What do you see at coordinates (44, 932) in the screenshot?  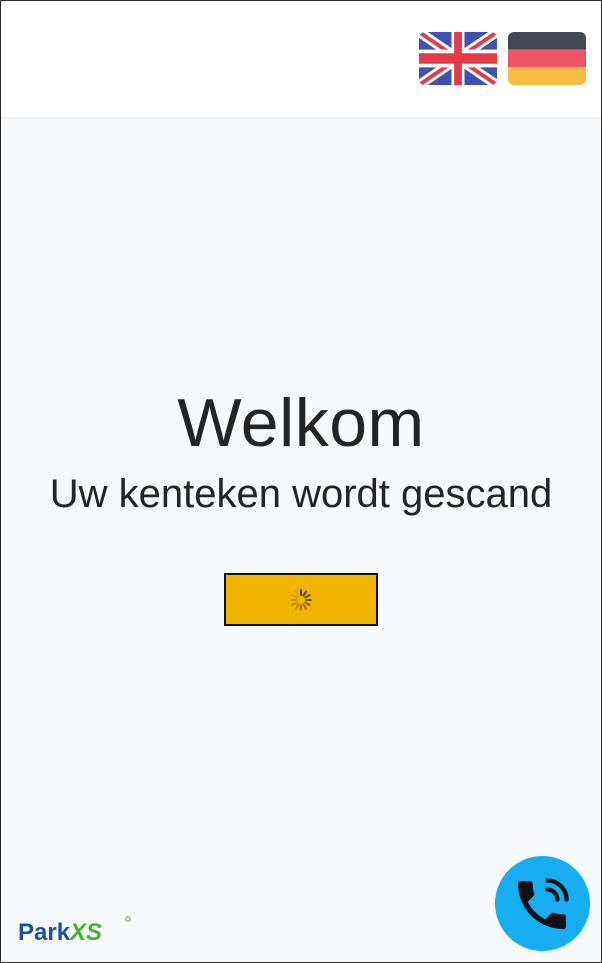 I see `logo-text-park: Park` at bounding box center [44, 932].